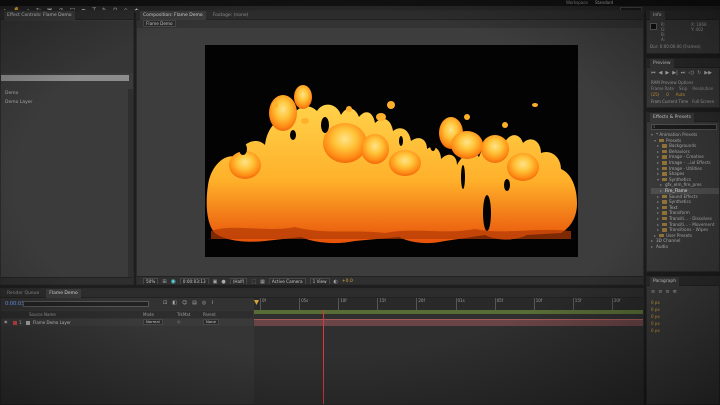  Describe the element at coordinates (660, 292) in the screenshot. I see `align-center-icon: ≡` at that location.